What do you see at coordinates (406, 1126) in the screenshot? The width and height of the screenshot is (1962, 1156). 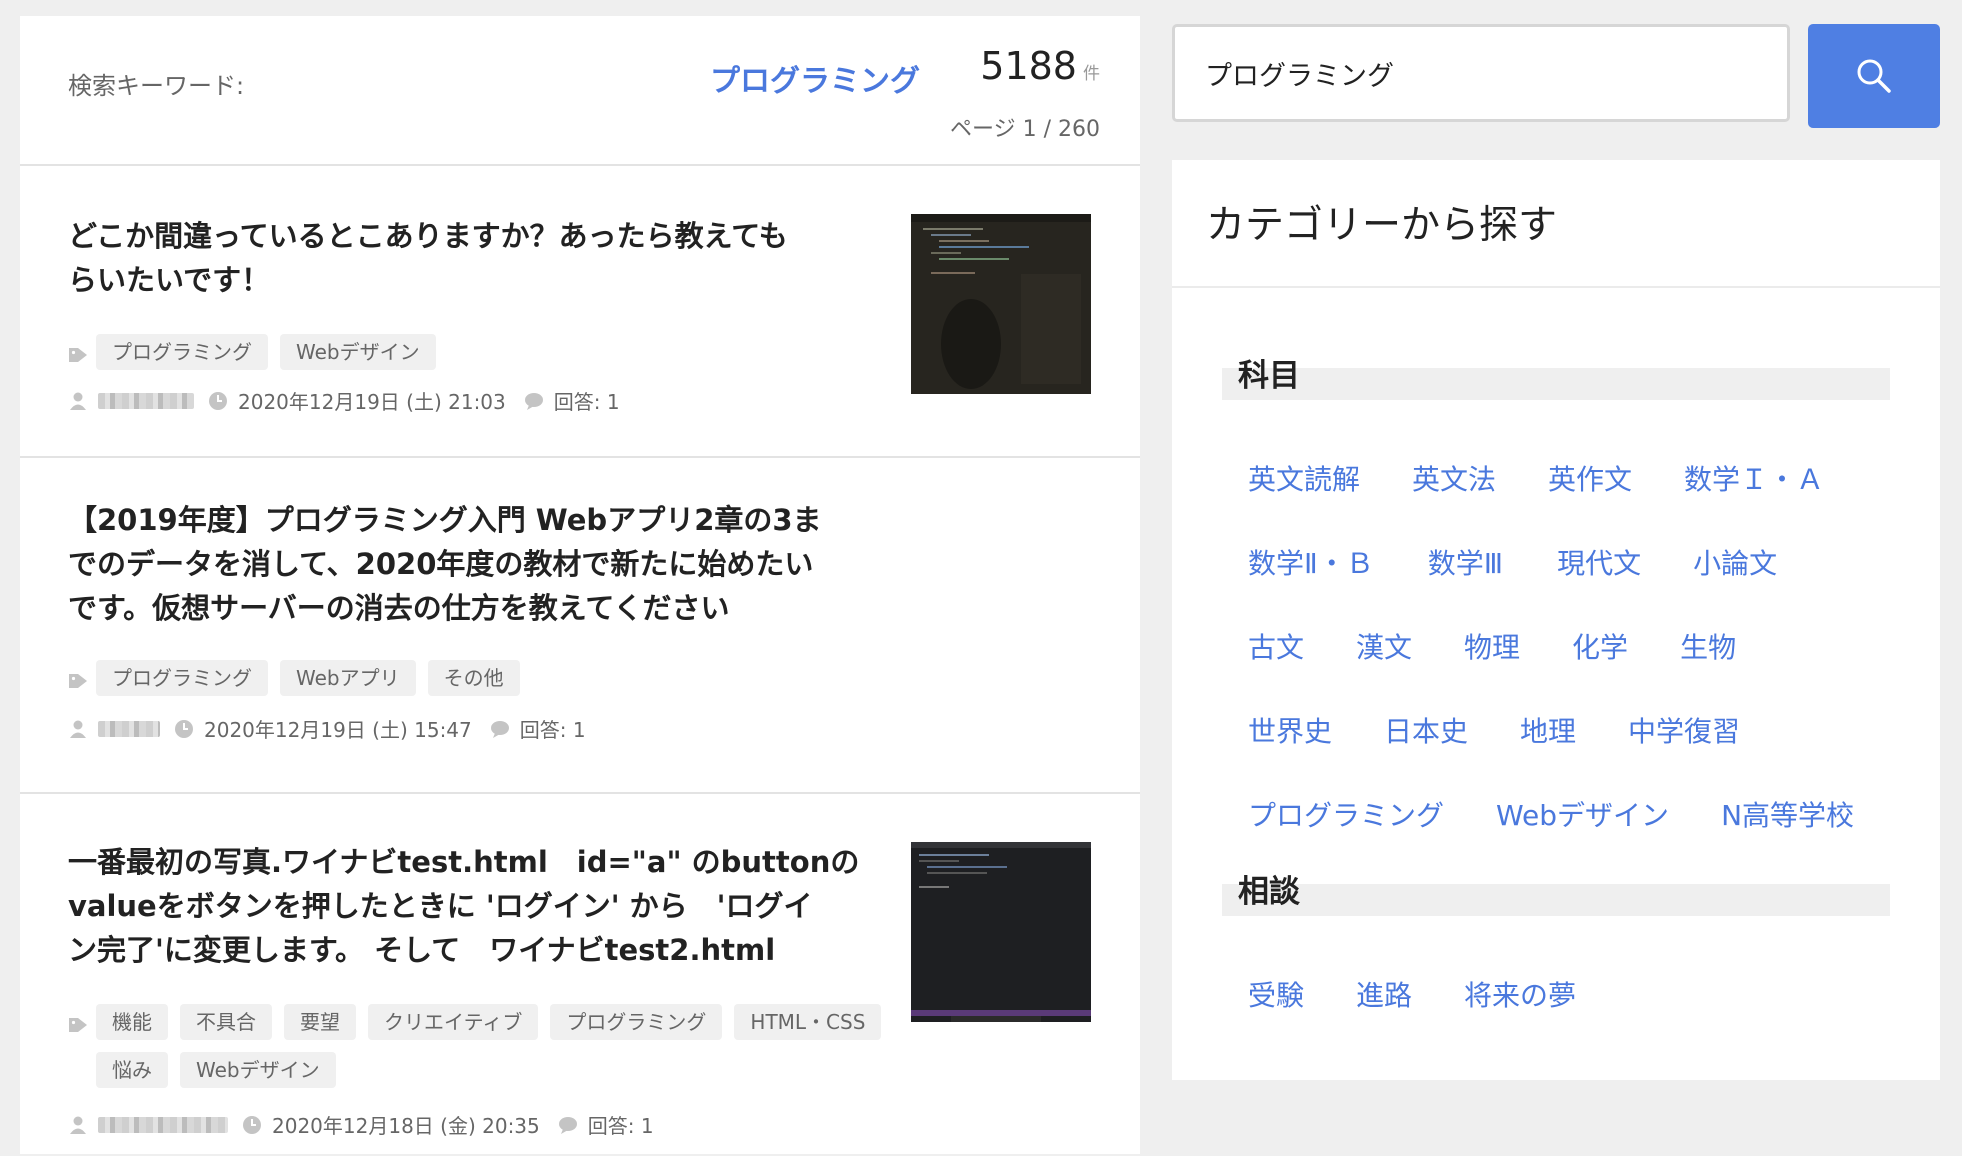 I see `post-datetime: 2020年12月18日 (金) 20:35` at bounding box center [406, 1126].